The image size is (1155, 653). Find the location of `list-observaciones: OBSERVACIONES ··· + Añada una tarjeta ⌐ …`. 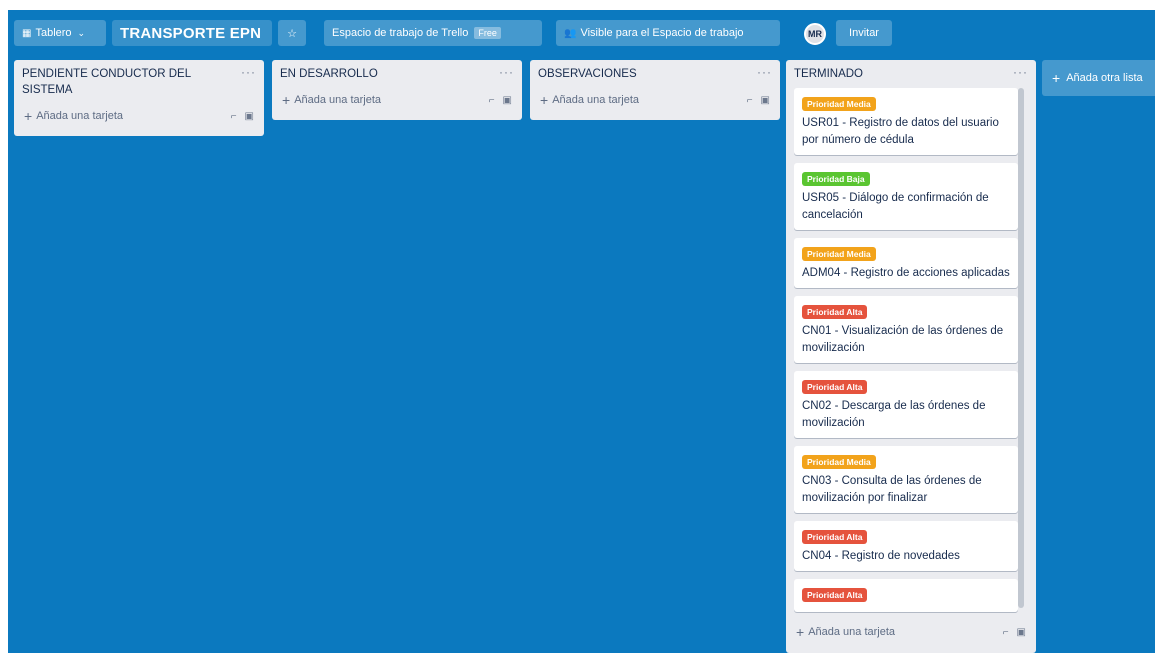

list-observaciones: OBSERVACIONES ··· + Añada una tarjeta ⌐ … is located at coordinates (655, 90).